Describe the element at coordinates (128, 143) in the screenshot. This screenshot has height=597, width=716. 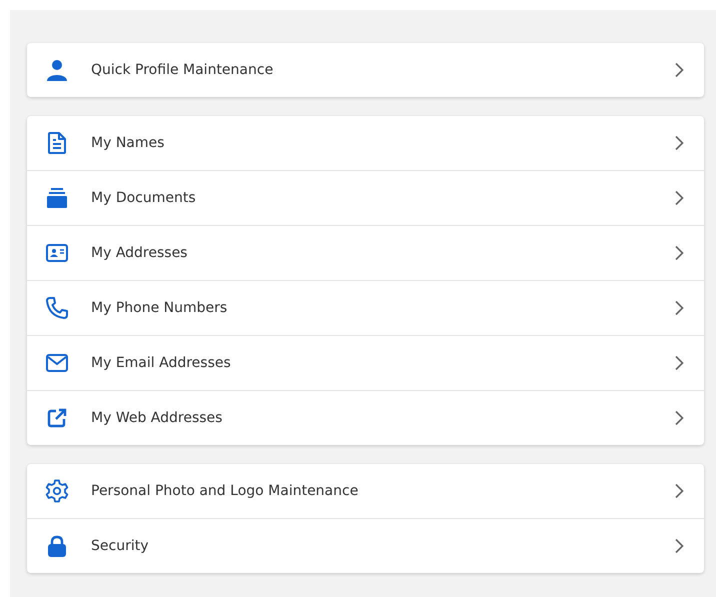
I see `menu-item-label: My Names` at that location.